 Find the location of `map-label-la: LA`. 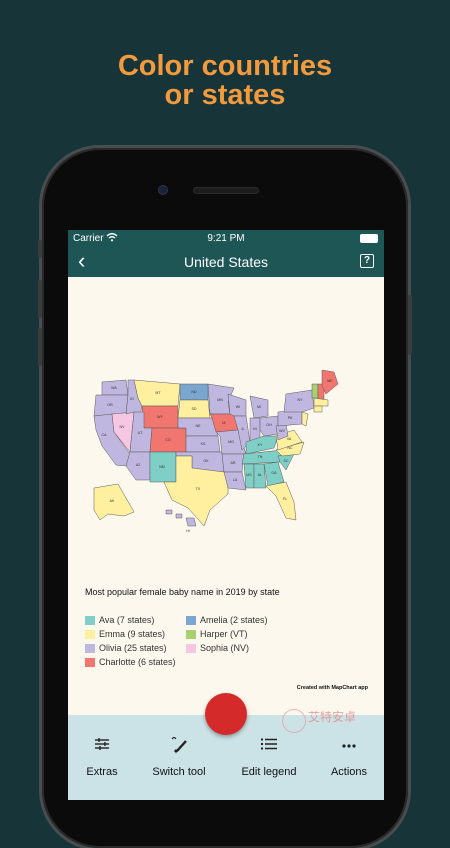

map-label-la: LA is located at coordinates (235, 480).